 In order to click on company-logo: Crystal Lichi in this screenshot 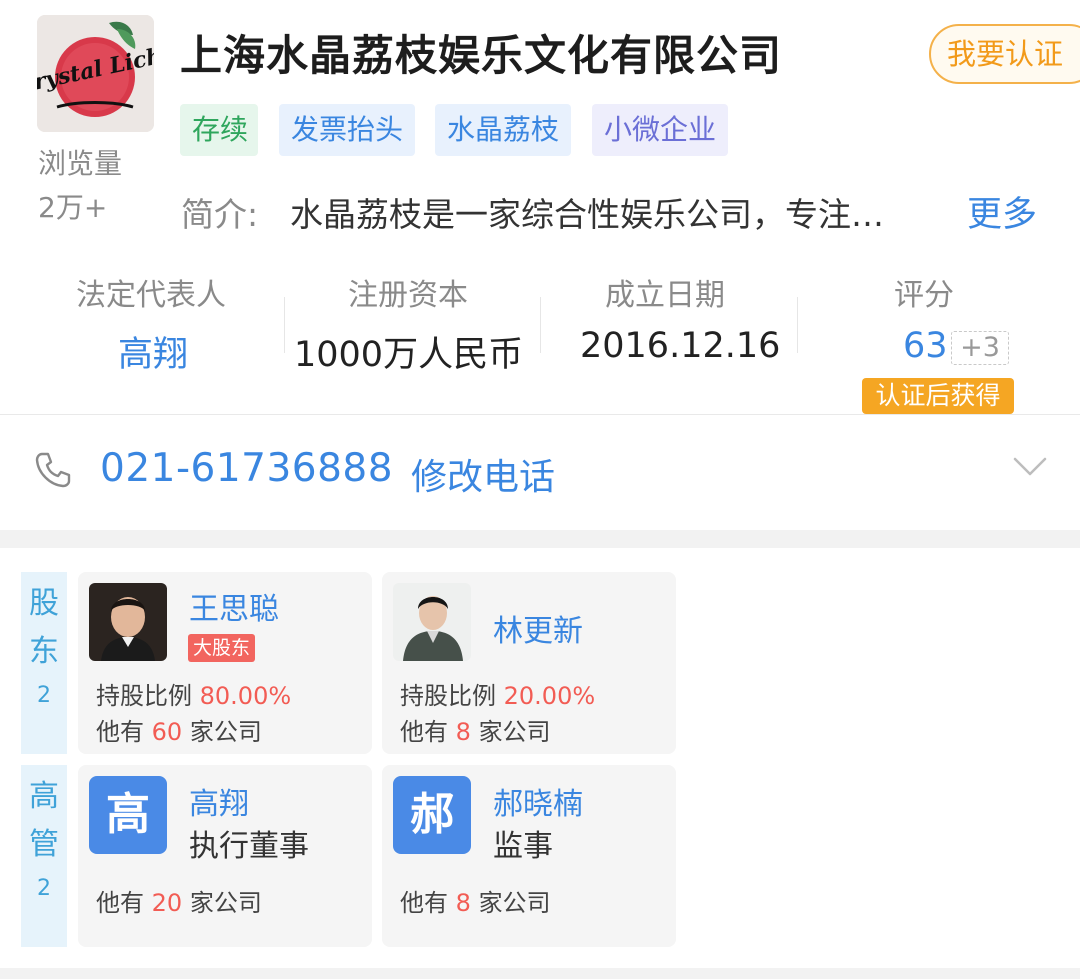, I will do `click(95, 73)`.